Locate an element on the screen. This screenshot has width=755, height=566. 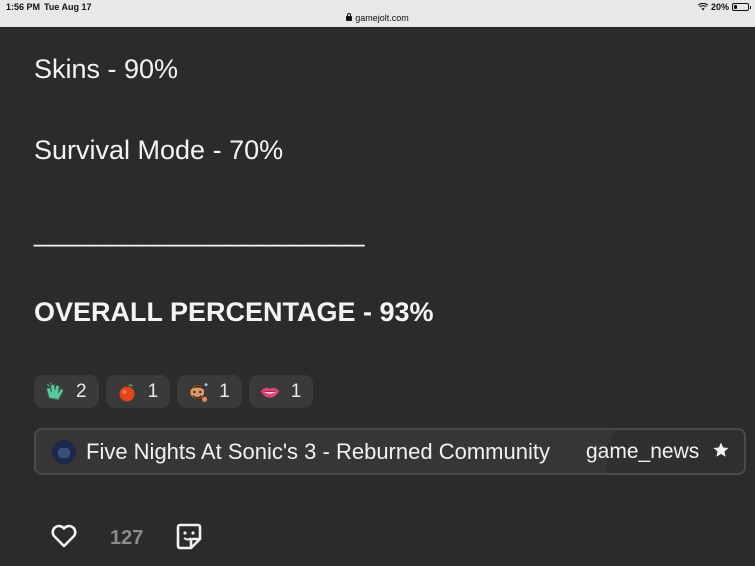
post-actions: 127 is located at coordinates (126, 538).